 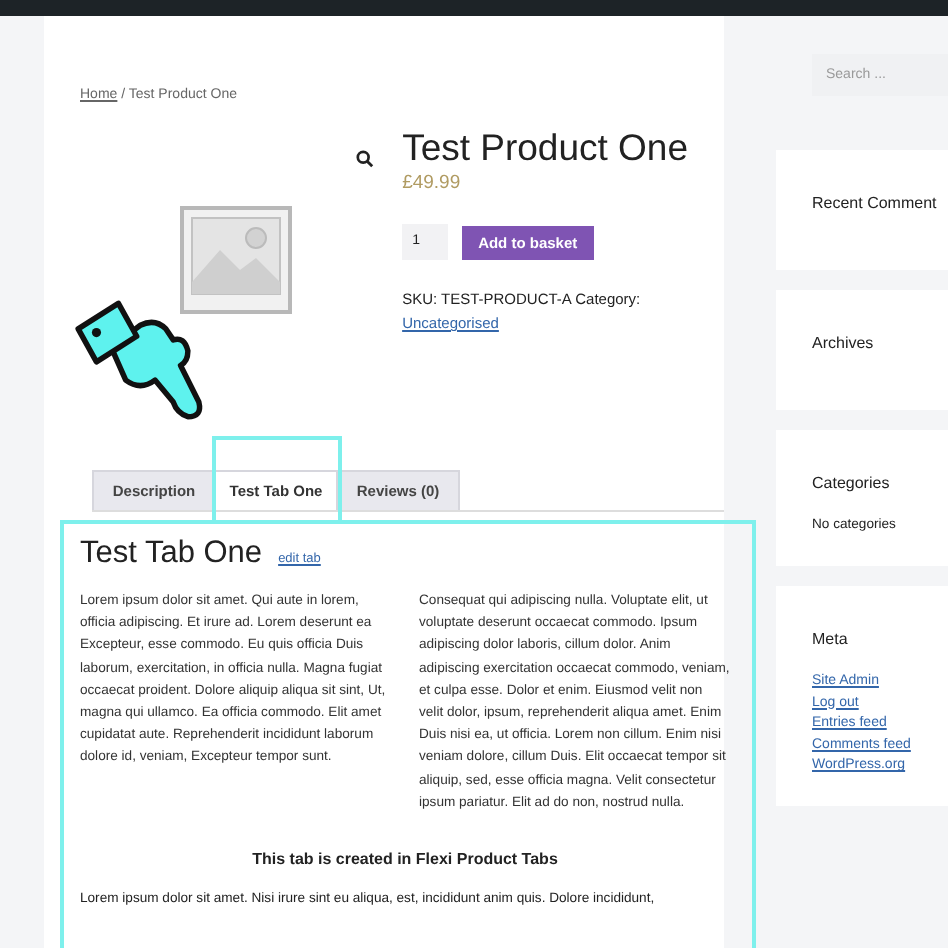 What do you see at coordinates (875, 203) in the screenshot?
I see `widget-title: Recent Comment` at bounding box center [875, 203].